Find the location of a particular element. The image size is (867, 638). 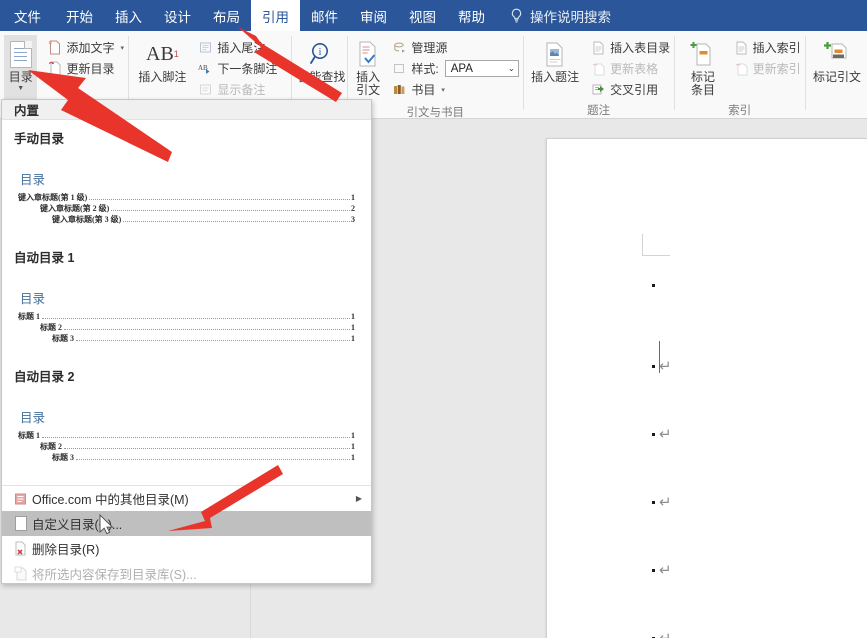

gallery-item-auto-toc-2: 目录 标题 1 1 标题 2 1 标题 3 1 is located at coordinates (186, 430).